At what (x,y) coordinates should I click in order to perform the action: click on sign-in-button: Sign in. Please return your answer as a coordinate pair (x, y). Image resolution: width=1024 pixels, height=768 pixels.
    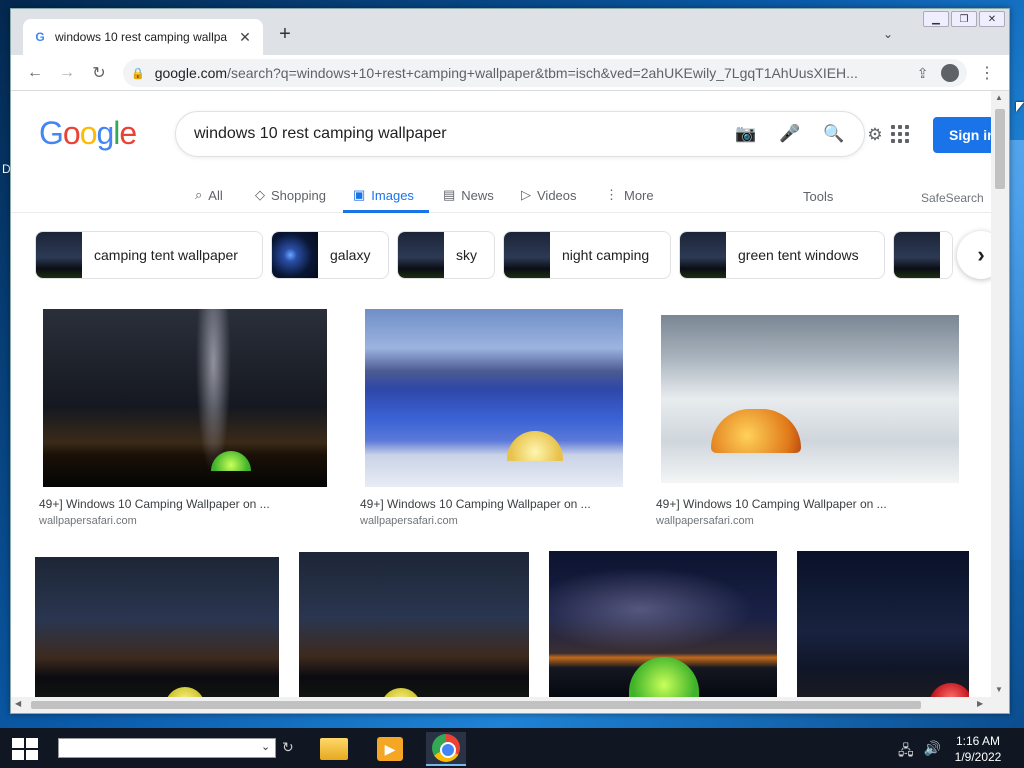
    Looking at the image, I should click on (962, 135).